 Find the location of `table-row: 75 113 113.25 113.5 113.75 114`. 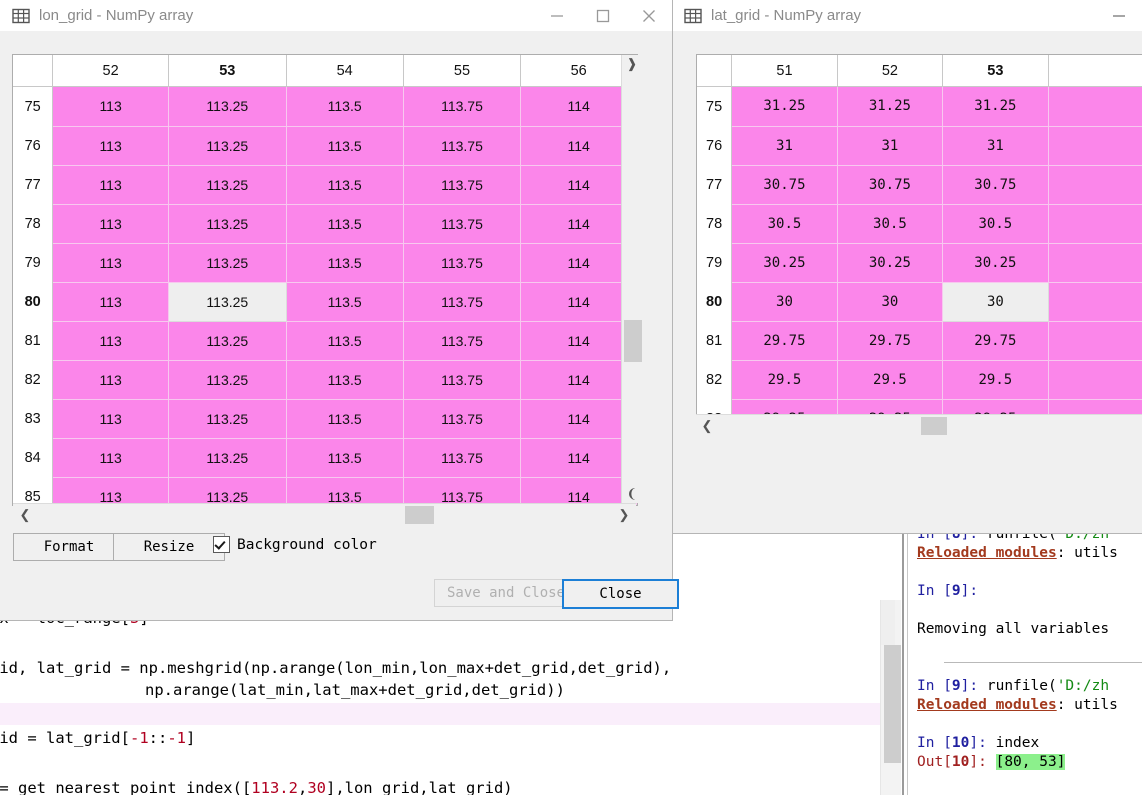

table-row: 75 113 113.25 113.5 113.75 114 is located at coordinates (325, 106).